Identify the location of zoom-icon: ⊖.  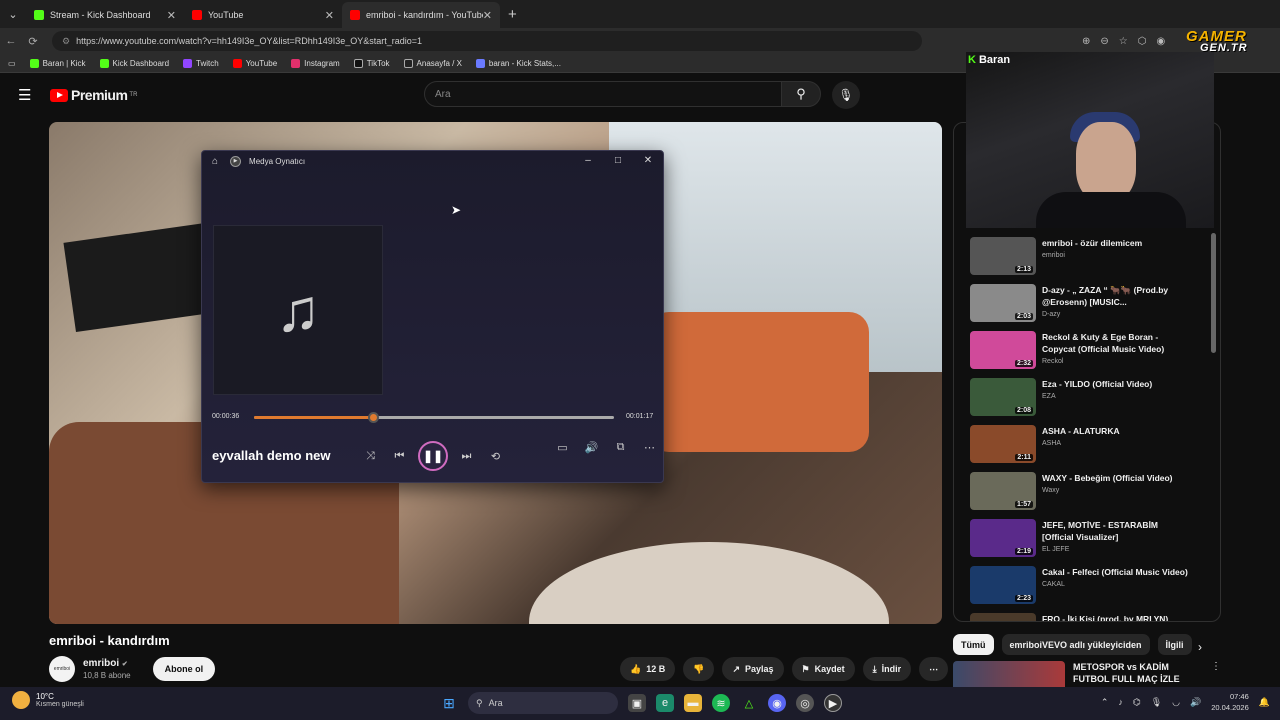
(1104, 41).